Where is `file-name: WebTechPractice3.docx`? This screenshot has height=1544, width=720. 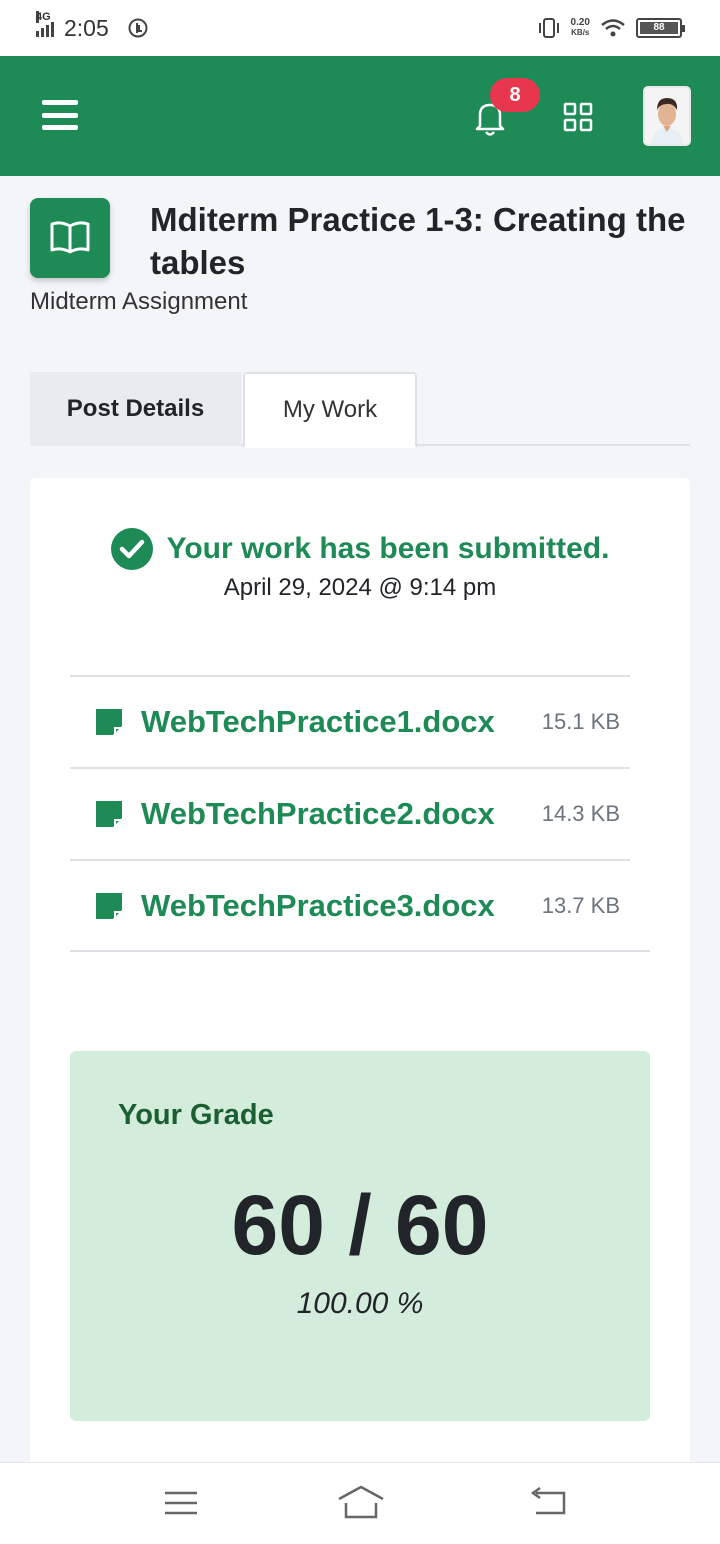 file-name: WebTechPractice3.docx is located at coordinates (341, 906).